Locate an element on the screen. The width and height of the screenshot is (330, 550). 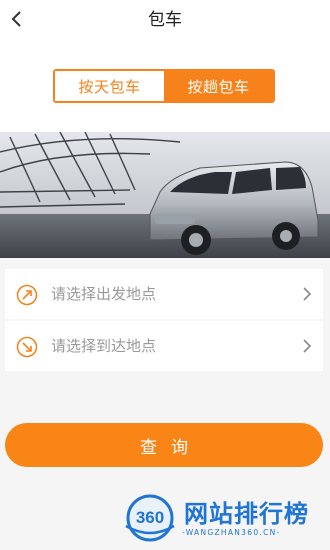
page-title: 包车 is located at coordinates (165, 20).